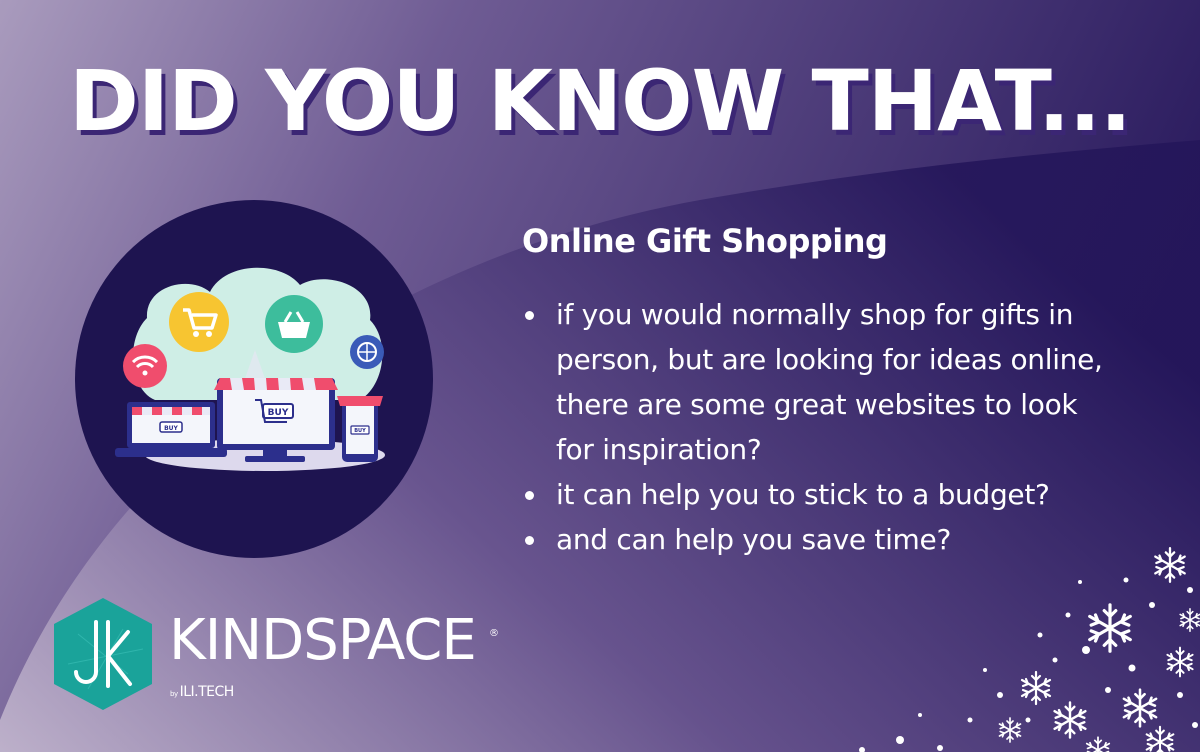 Image resolution: width=1200 pixels, height=752 pixels. What do you see at coordinates (294, 324) in the screenshot?
I see `basket-icon` at bounding box center [294, 324].